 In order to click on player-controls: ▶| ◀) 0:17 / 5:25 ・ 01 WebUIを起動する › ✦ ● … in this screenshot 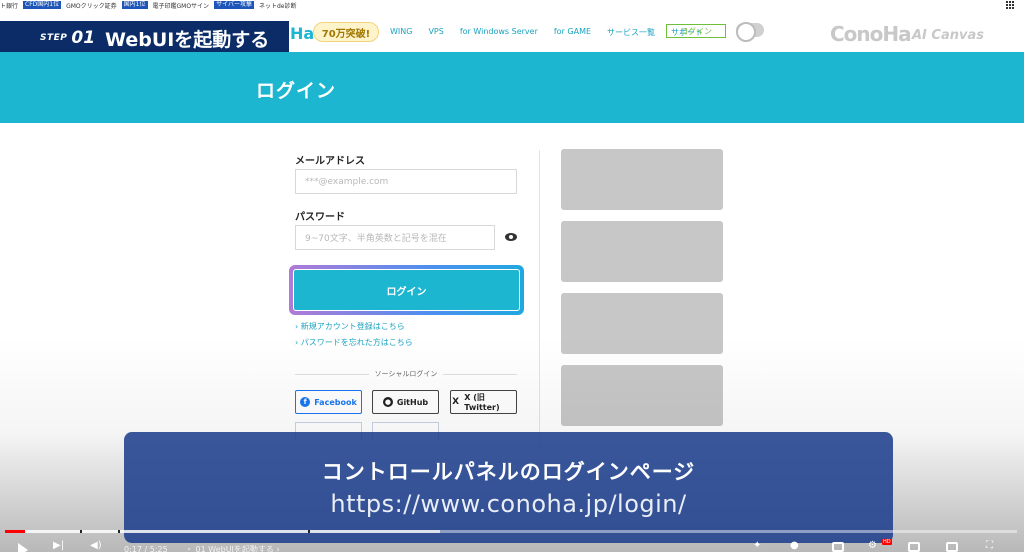, I will do `click(512, 545)`.